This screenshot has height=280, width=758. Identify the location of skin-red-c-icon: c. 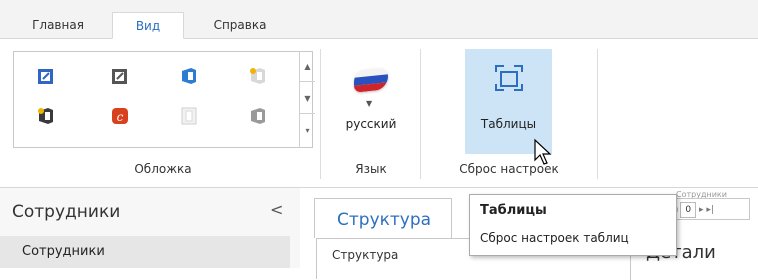
(120, 116).